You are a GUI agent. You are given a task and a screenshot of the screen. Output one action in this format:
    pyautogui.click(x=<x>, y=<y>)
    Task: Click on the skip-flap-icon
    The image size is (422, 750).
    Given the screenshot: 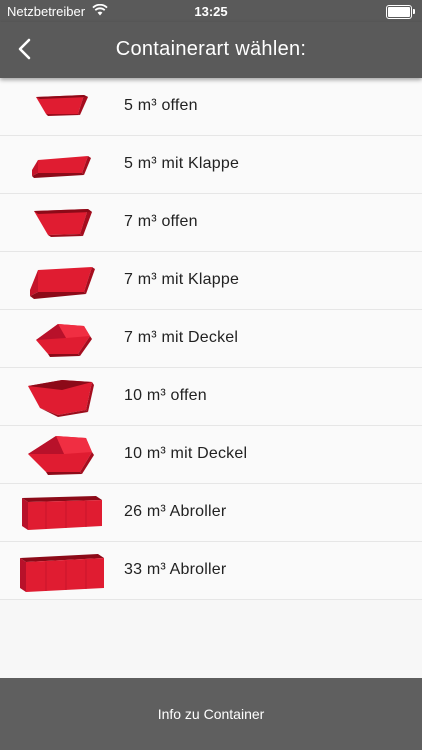 What is the action you would take?
    pyautogui.click(x=62, y=283)
    